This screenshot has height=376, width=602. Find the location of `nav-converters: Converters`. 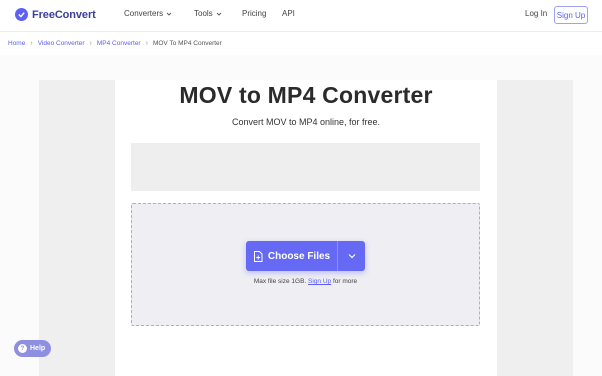

nav-converters: Converters is located at coordinates (148, 13).